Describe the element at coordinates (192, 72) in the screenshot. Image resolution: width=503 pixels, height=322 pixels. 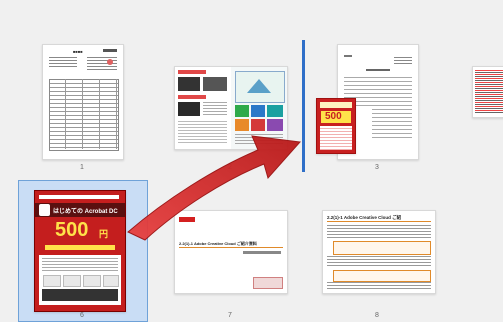
I see `page2-left-title` at that location.